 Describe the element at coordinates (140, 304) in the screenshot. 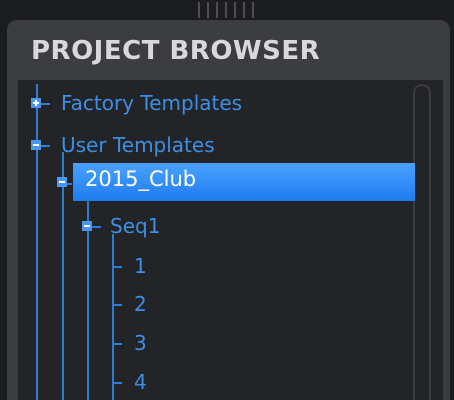

I see `tree-item-label: 2` at that location.